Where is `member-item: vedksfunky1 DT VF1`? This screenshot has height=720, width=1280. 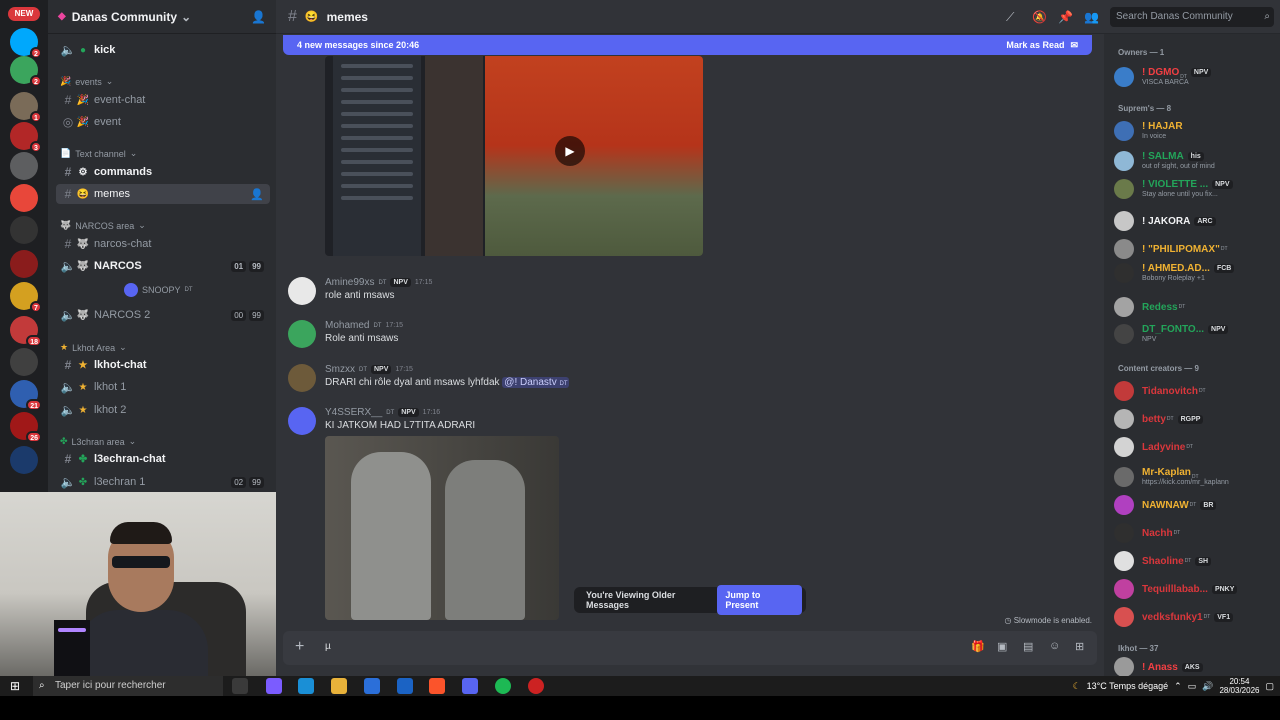
member-item: vedksfunky1 DT VF1 is located at coordinates (1192, 617).